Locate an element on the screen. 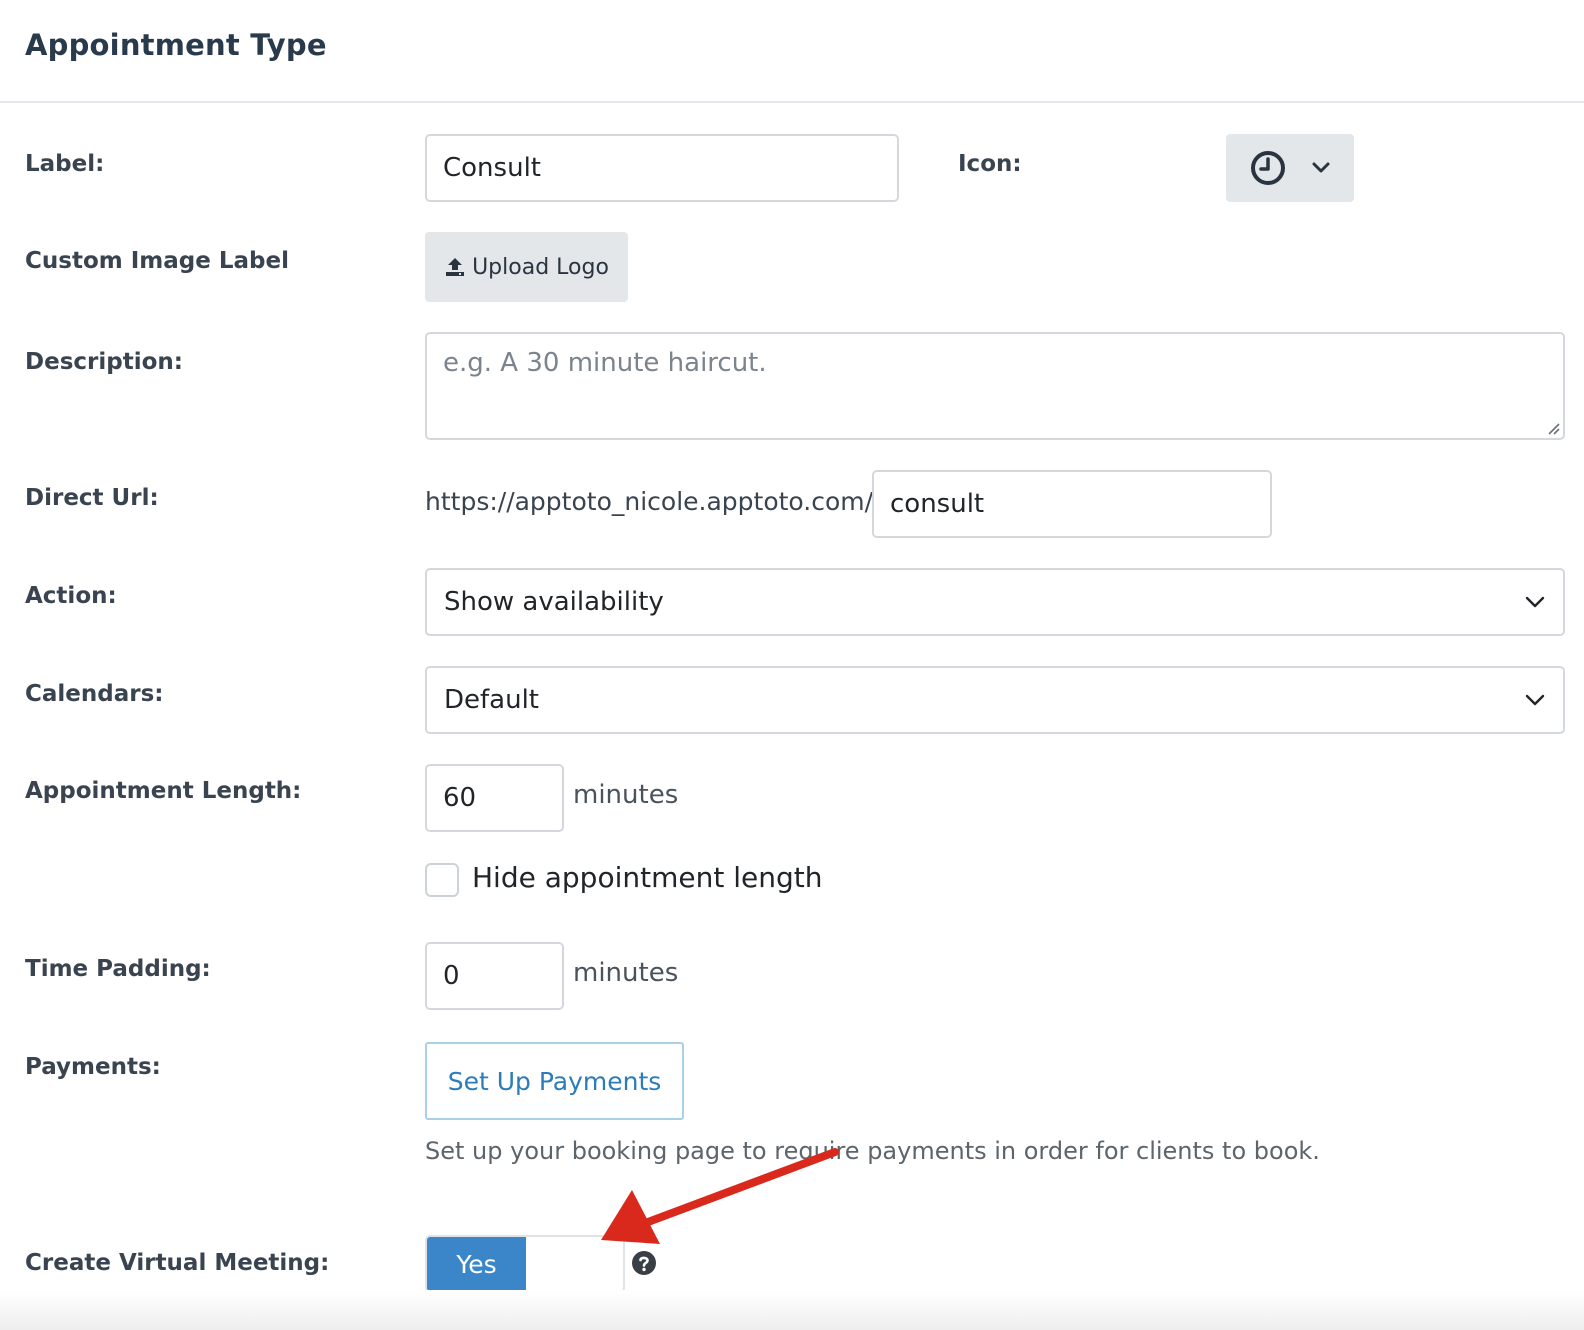 The width and height of the screenshot is (1584, 1330). label-field-label: Label: is located at coordinates (65, 164).